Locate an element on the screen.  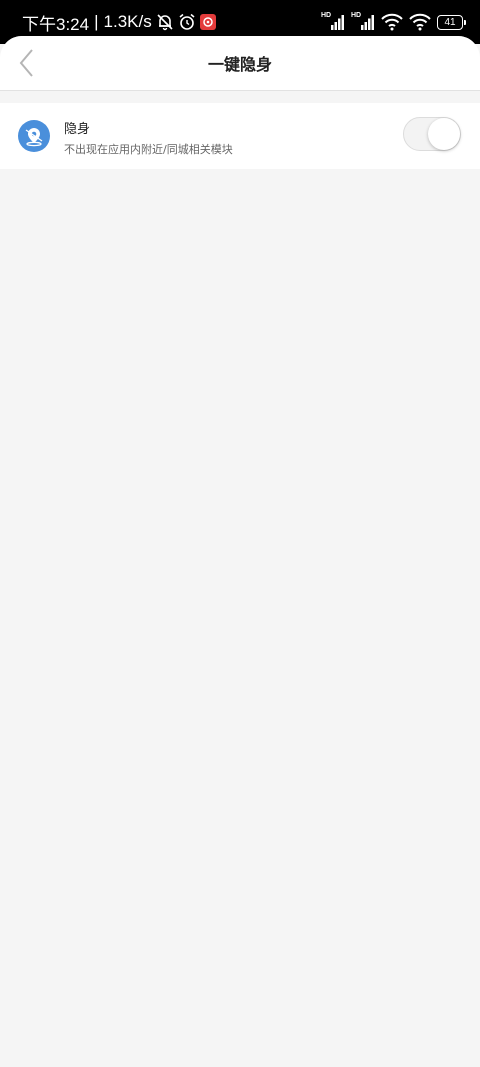
page-title: 一键隐身 is located at coordinates (239, 64).